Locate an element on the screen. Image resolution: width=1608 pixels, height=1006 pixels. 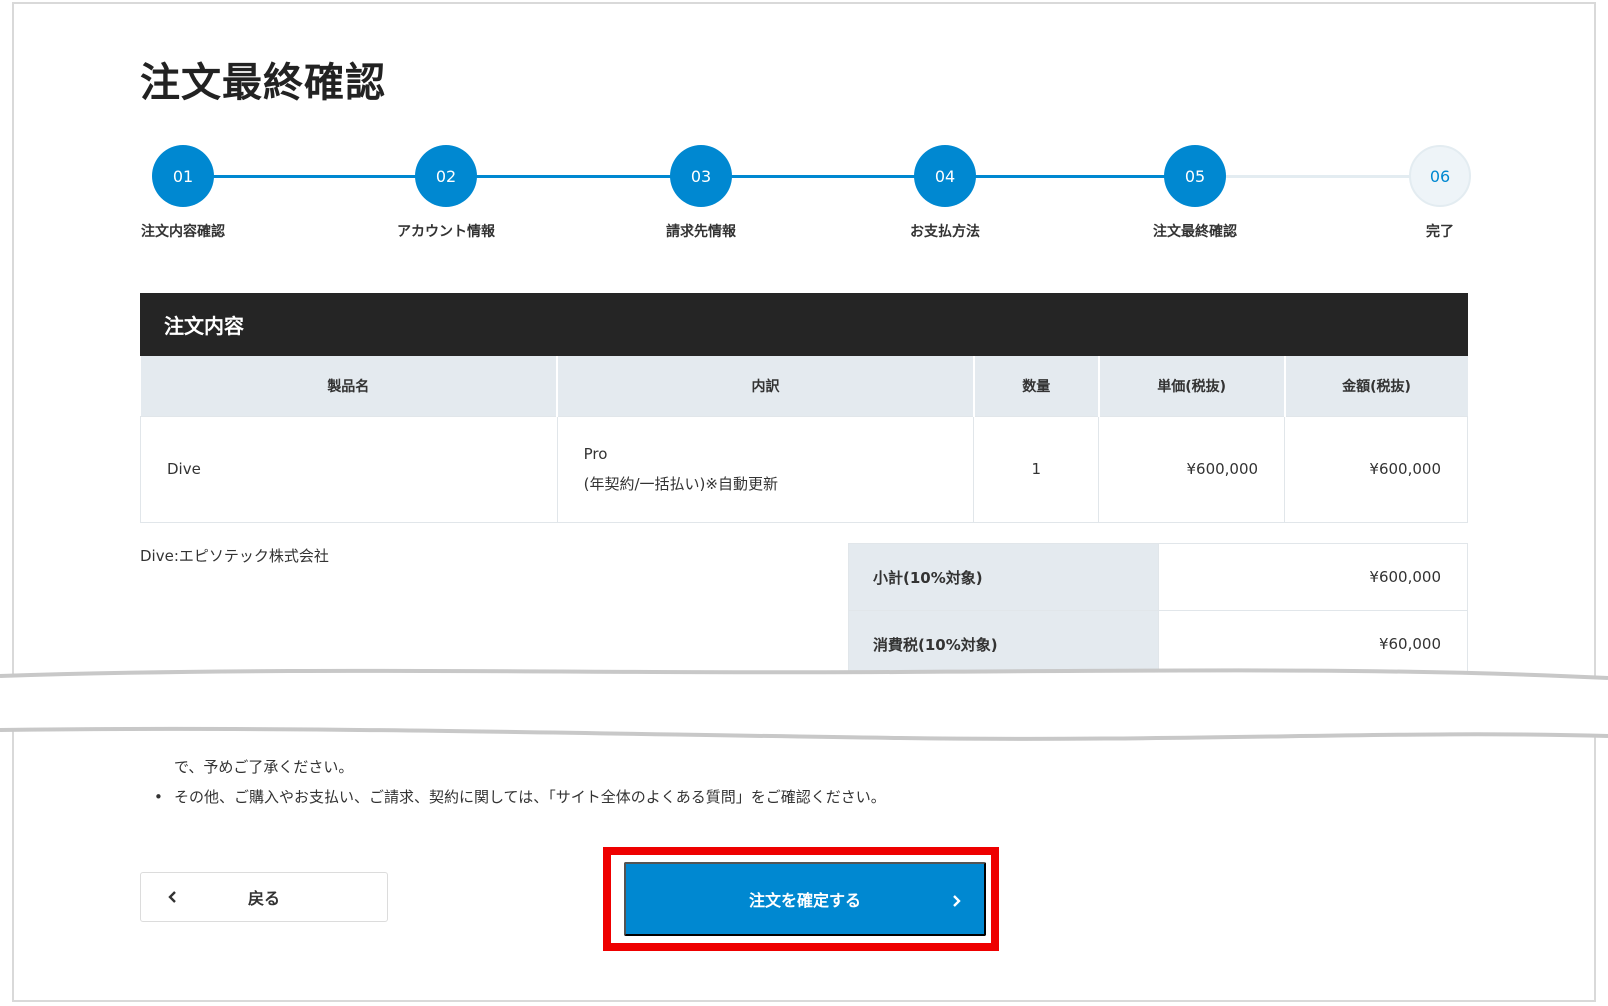
step-label: アカウント情報 is located at coordinates (446, 232).